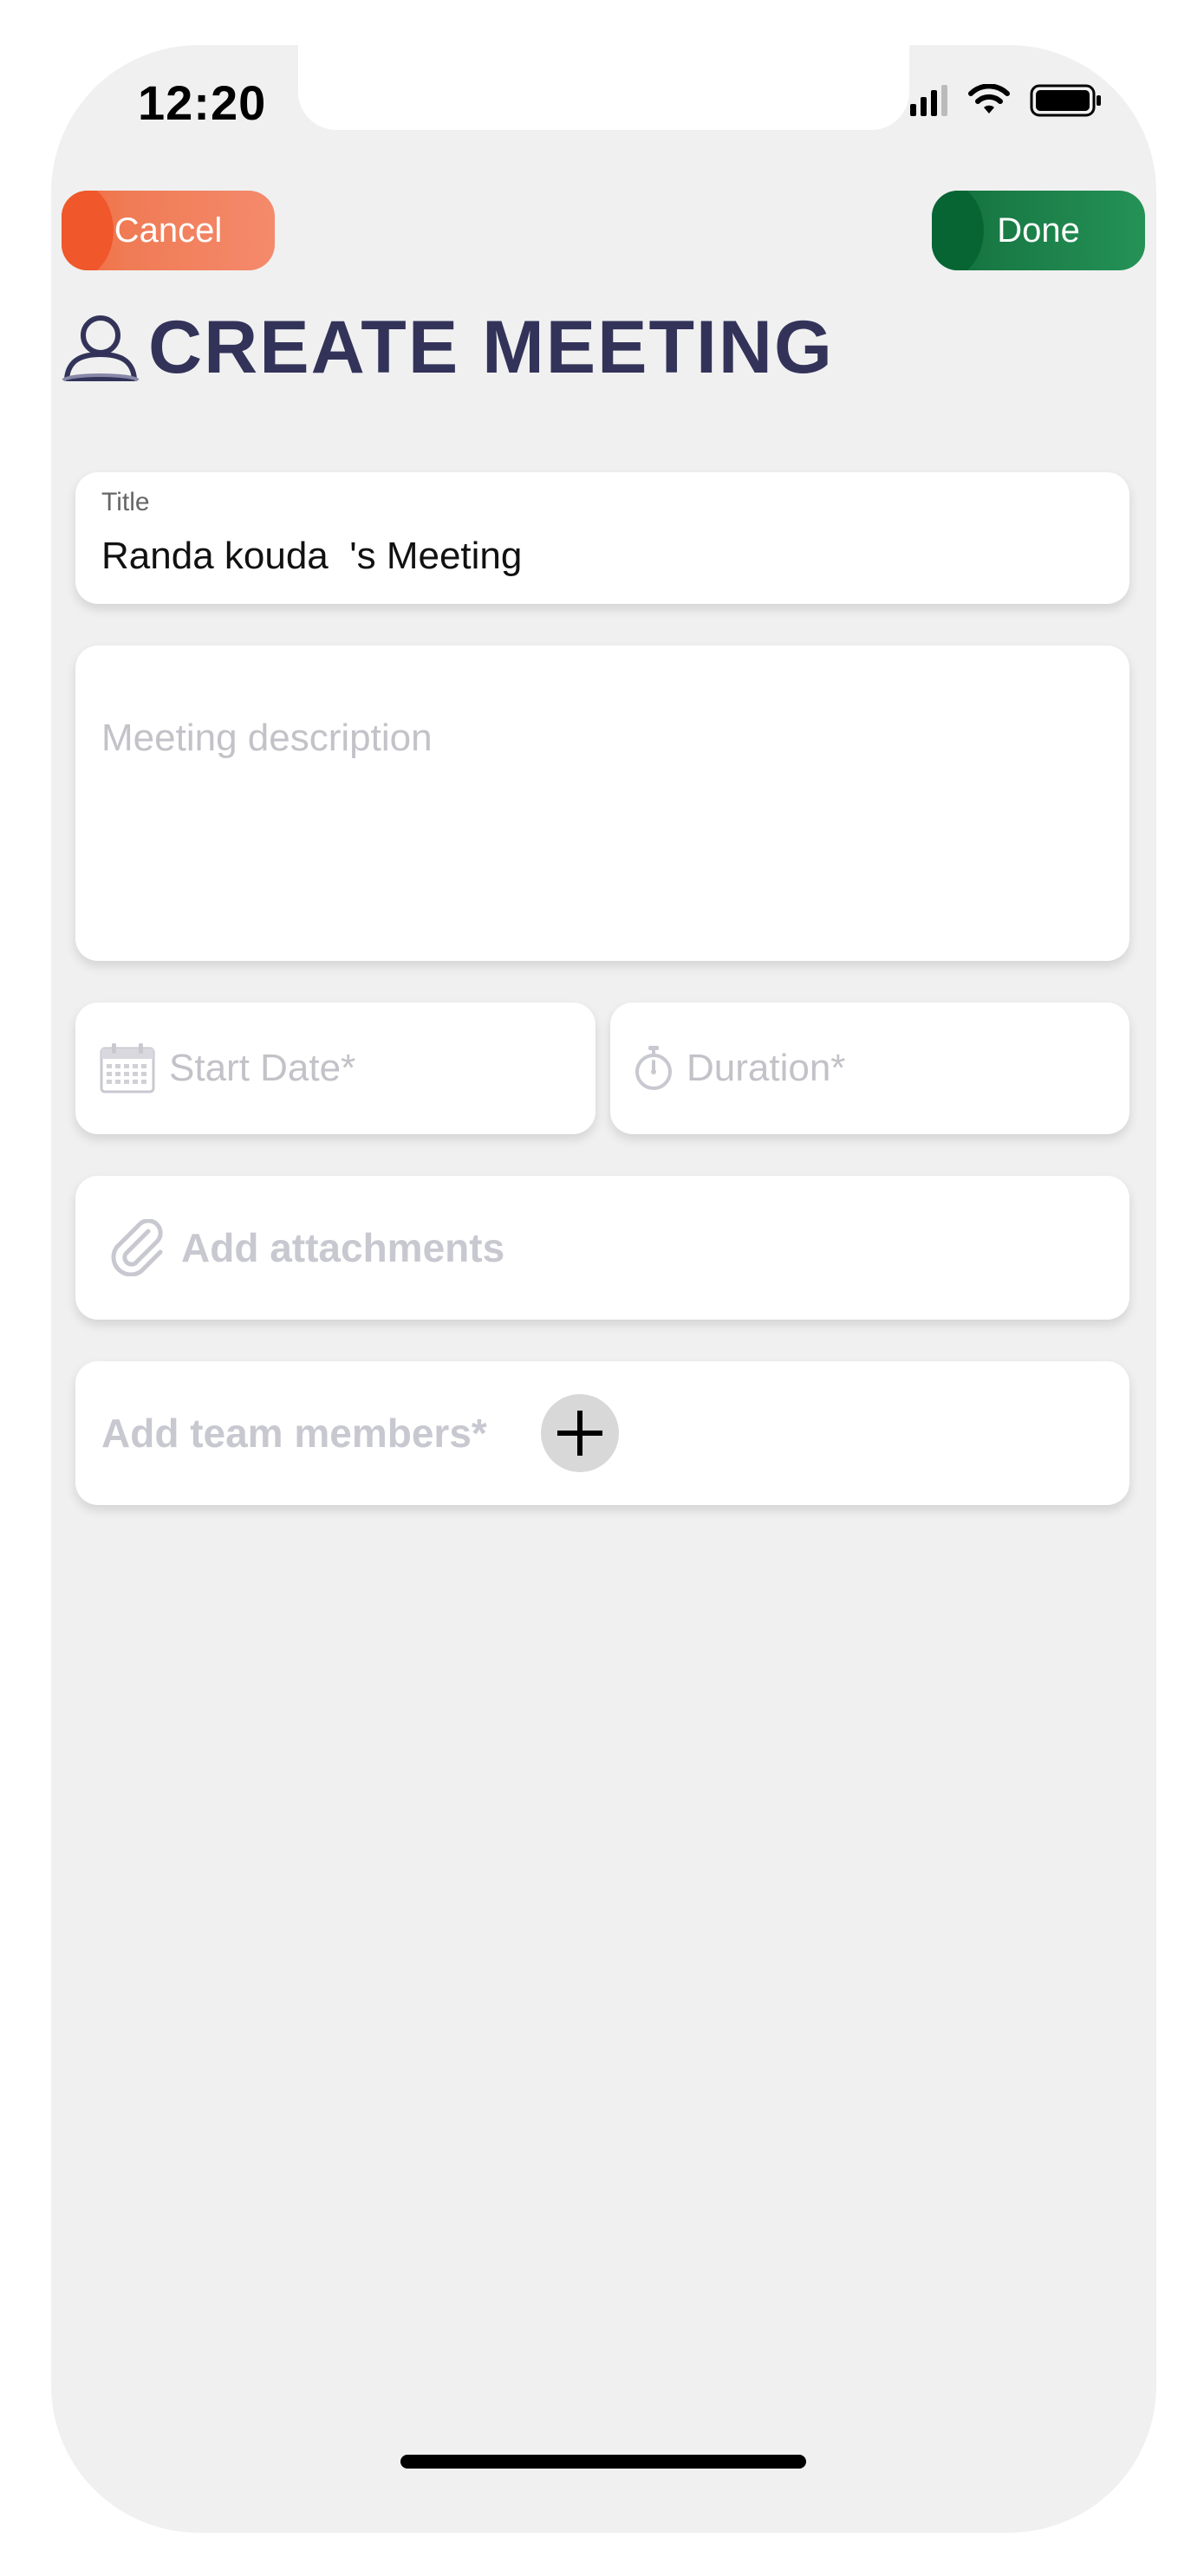 This screenshot has height=2576, width=1204. I want to click on done-label: Done, so click(1038, 230).